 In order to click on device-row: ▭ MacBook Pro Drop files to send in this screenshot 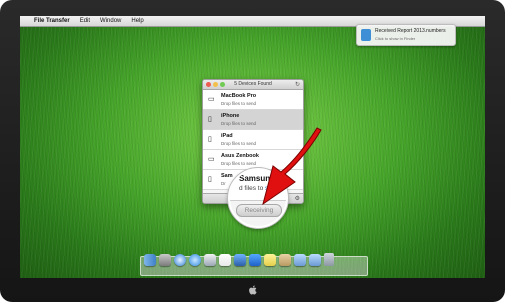, I will do `click(253, 100)`.